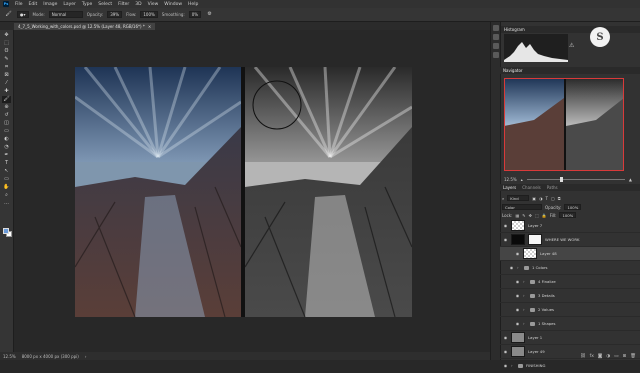 The height and width of the screenshot is (373, 640). Describe the element at coordinates (6, 147) in the screenshot. I see `dodge-icon: ◔` at that location.